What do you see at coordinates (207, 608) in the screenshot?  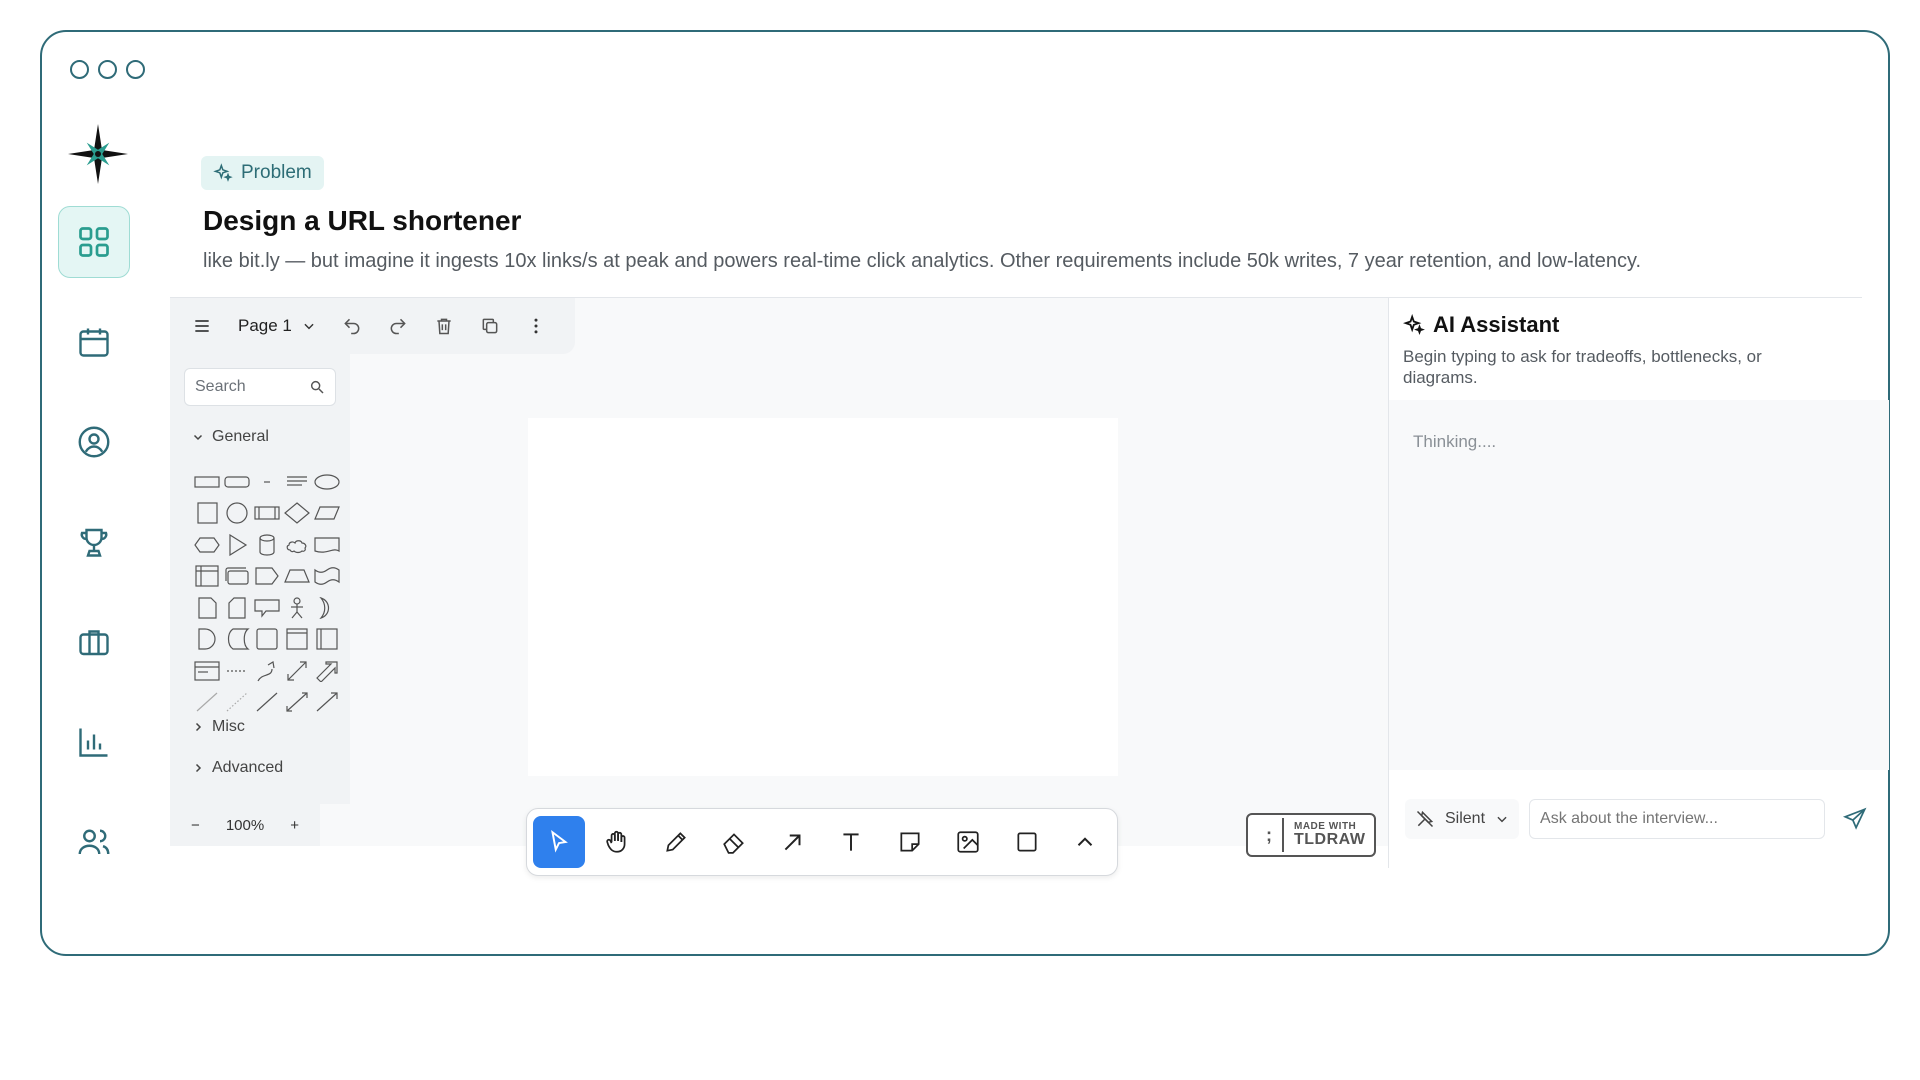 I see `shape-note` at bounding box center [207, 608].